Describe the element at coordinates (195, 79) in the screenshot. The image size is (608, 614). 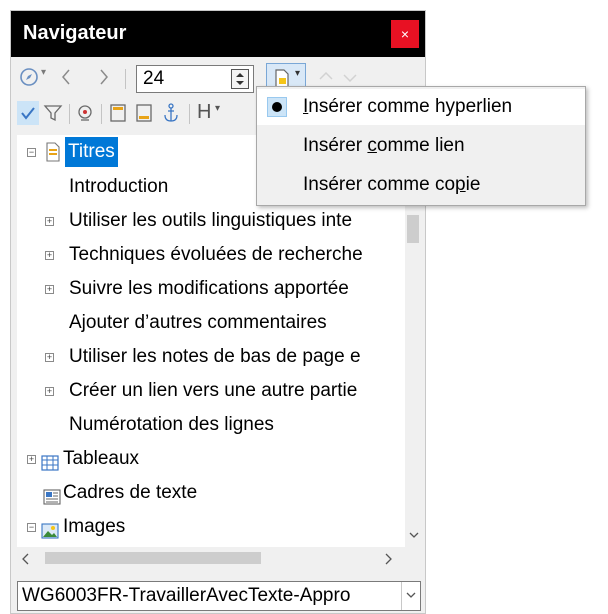
I see `chapter-spin-field: 24` at that location.